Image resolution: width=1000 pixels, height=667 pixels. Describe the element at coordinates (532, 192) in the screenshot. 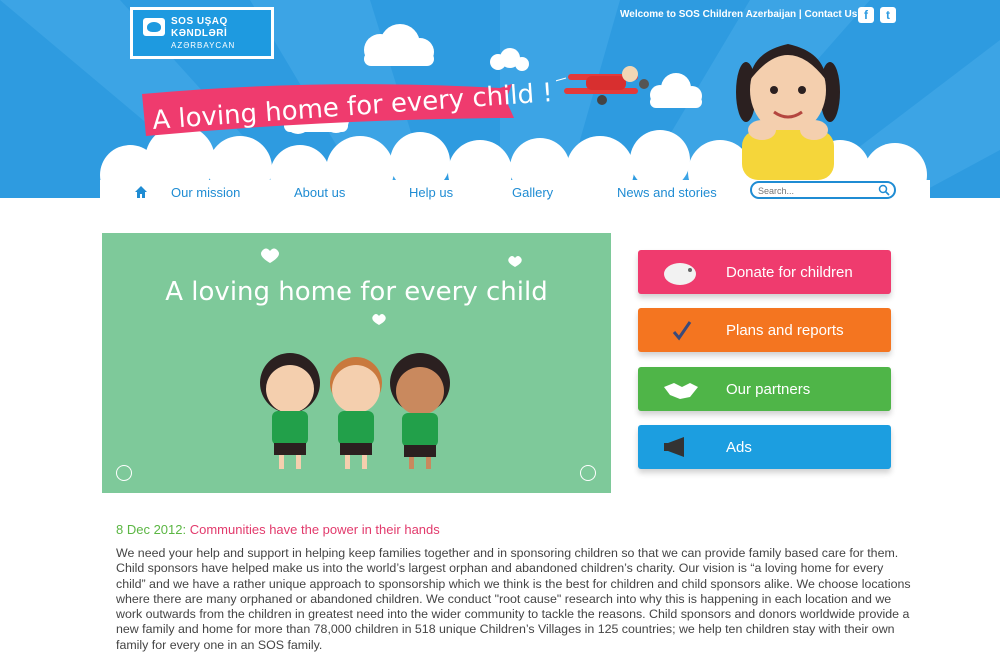

I see `nav-gallery: Gallery` at that location.